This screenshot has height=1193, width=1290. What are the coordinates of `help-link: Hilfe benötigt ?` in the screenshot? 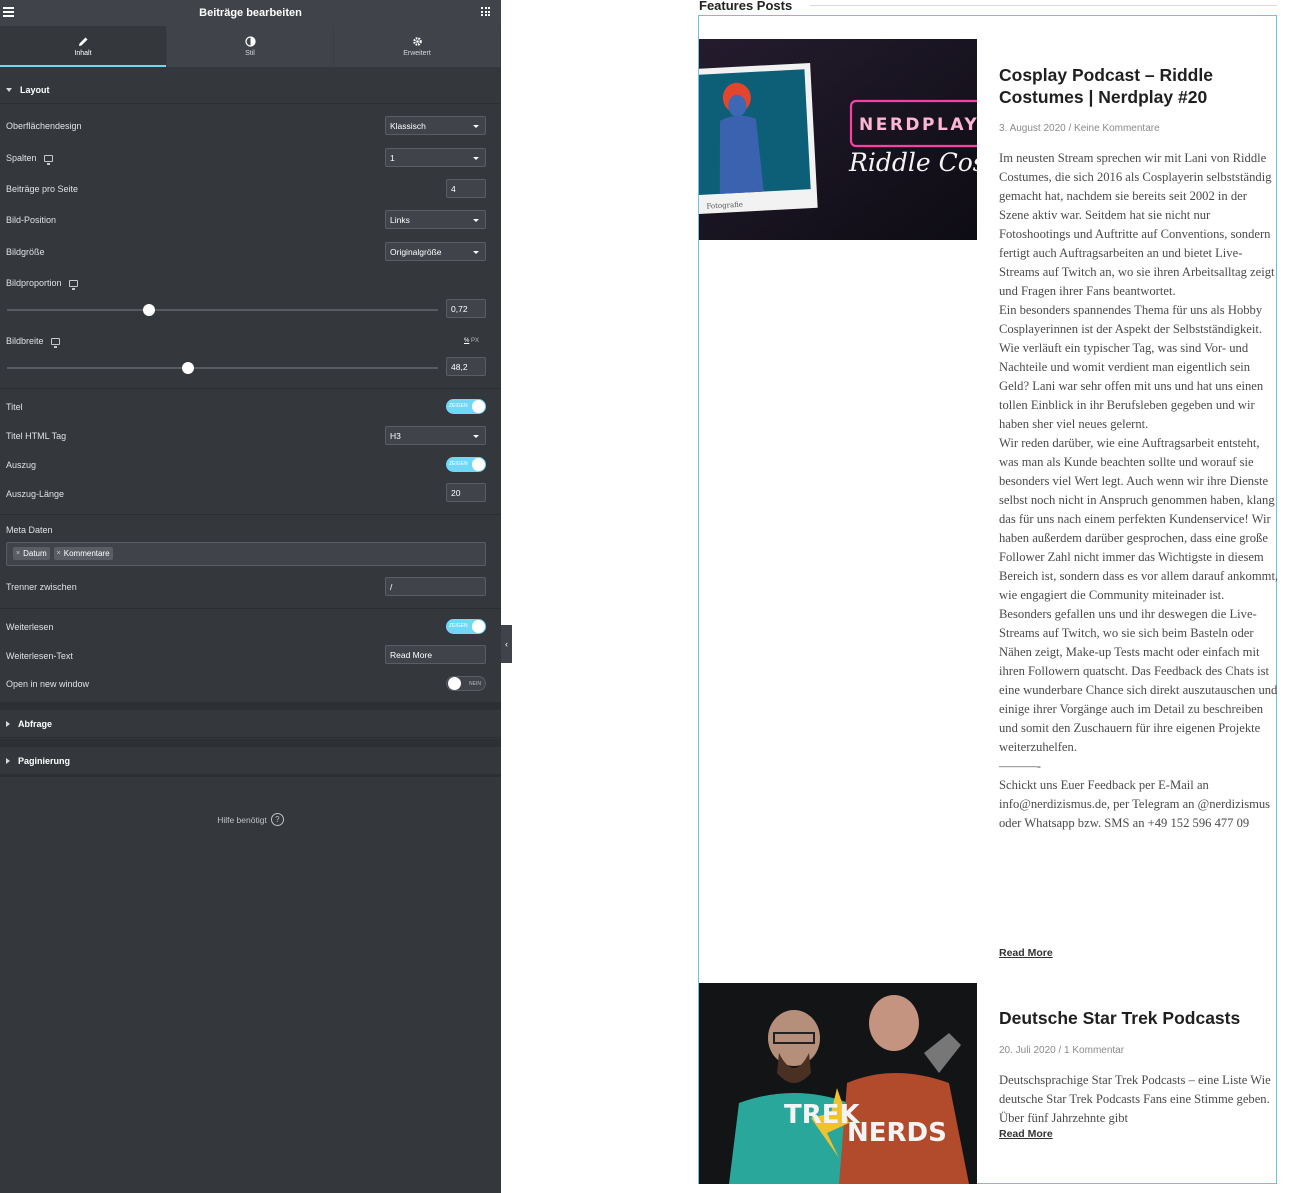 It's located at (250, 819).